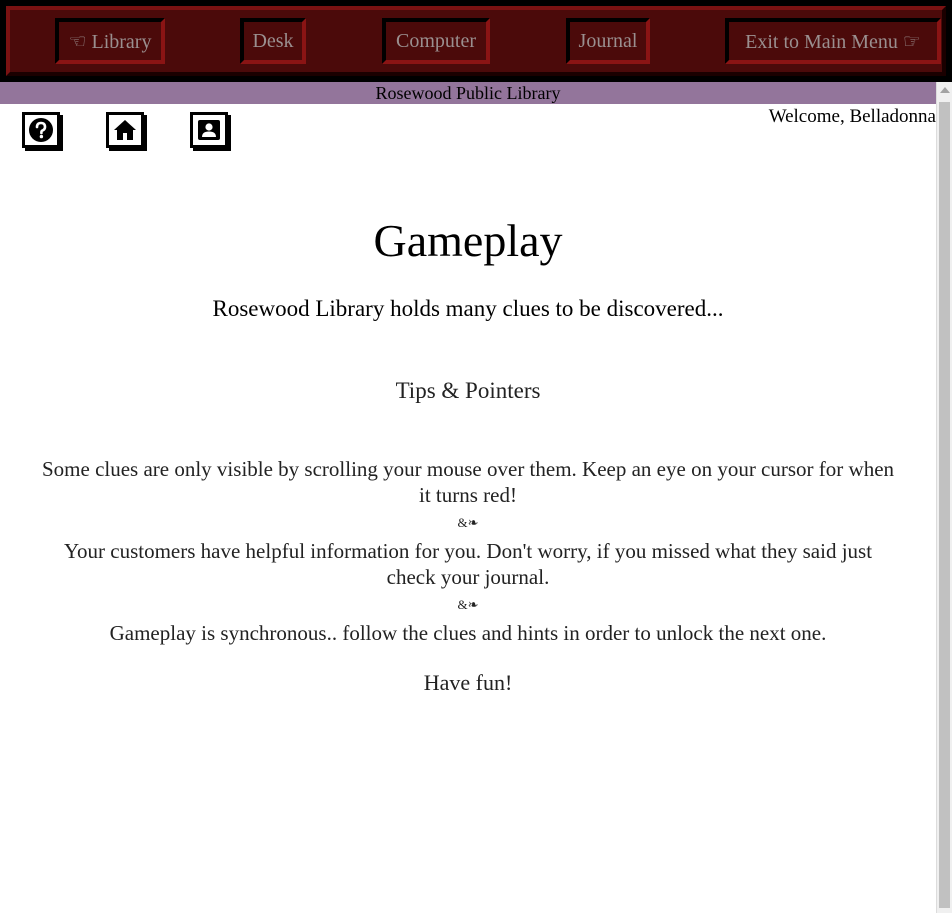 The height and width of the screenshot is (913, 952). I want to click on help-icon, so click(41, 130).